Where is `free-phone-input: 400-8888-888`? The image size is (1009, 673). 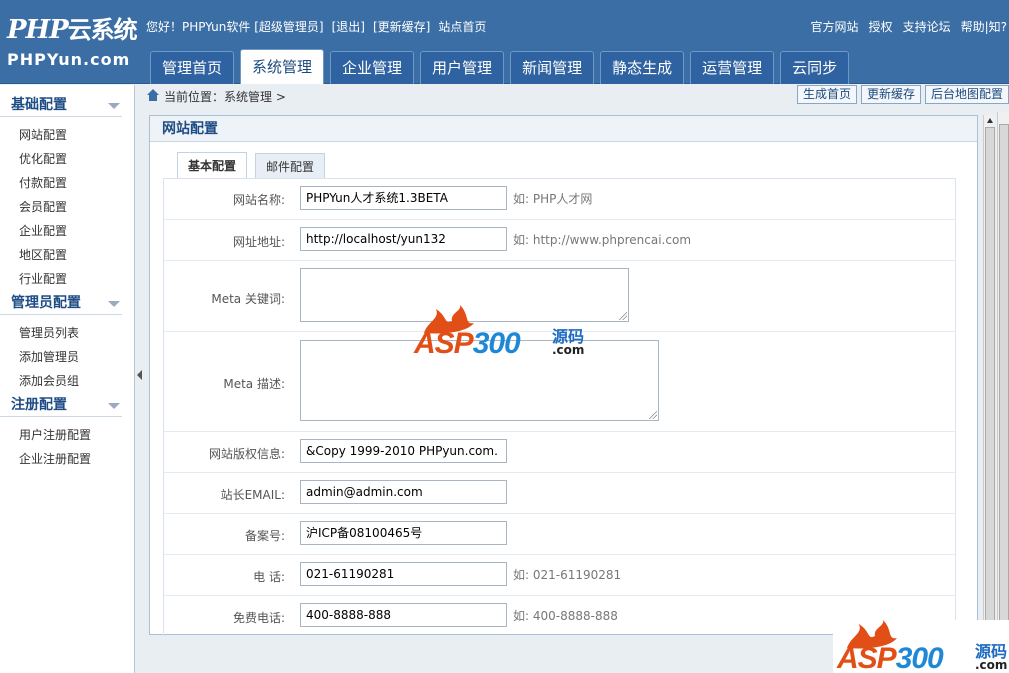 free-phone-input: 400-8888-888 is located at coordinates (403, 615).